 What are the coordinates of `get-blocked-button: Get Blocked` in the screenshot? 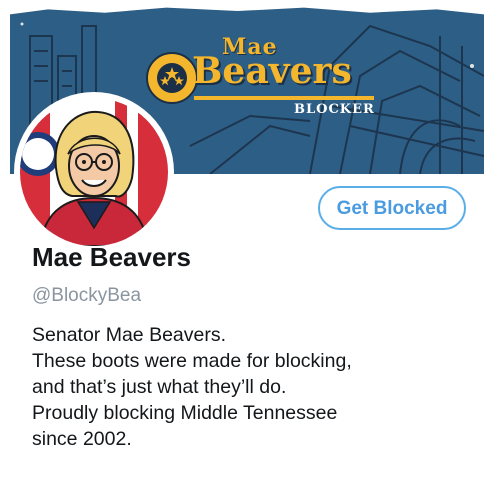 It's located at (392, 208).